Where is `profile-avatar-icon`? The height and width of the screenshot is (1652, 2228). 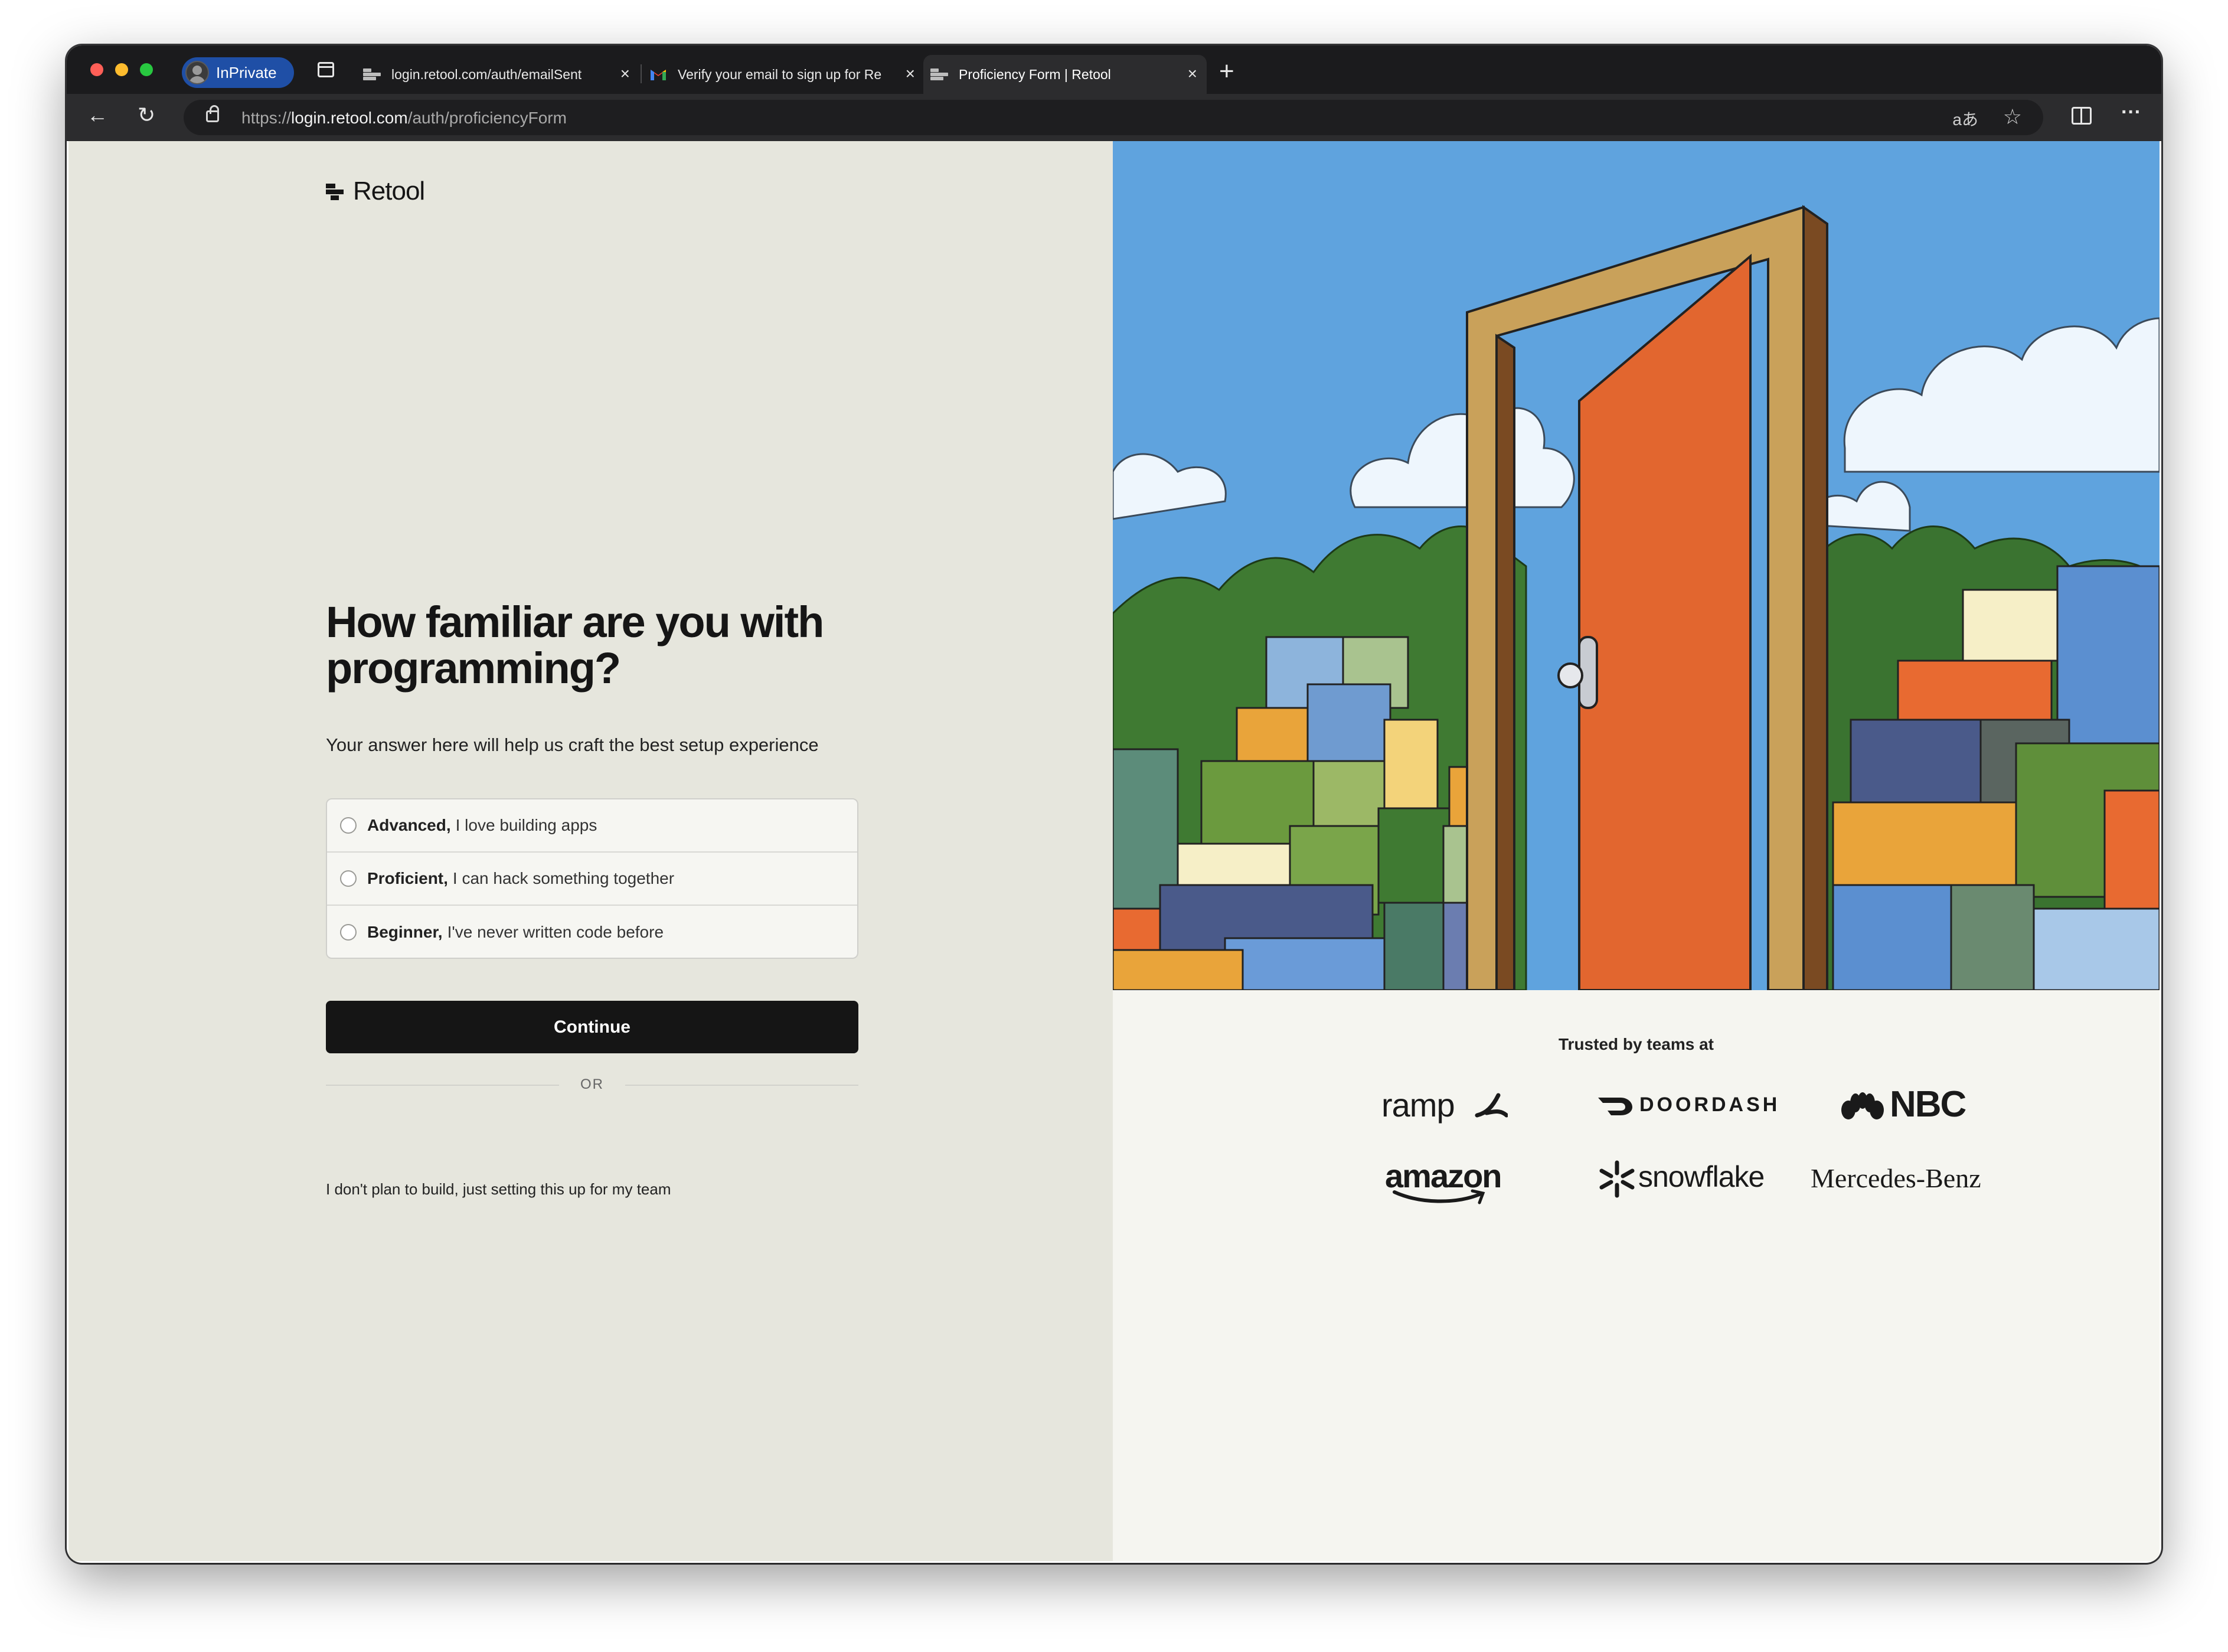 profile-avatar-icon is located at coordinates (197, 72).